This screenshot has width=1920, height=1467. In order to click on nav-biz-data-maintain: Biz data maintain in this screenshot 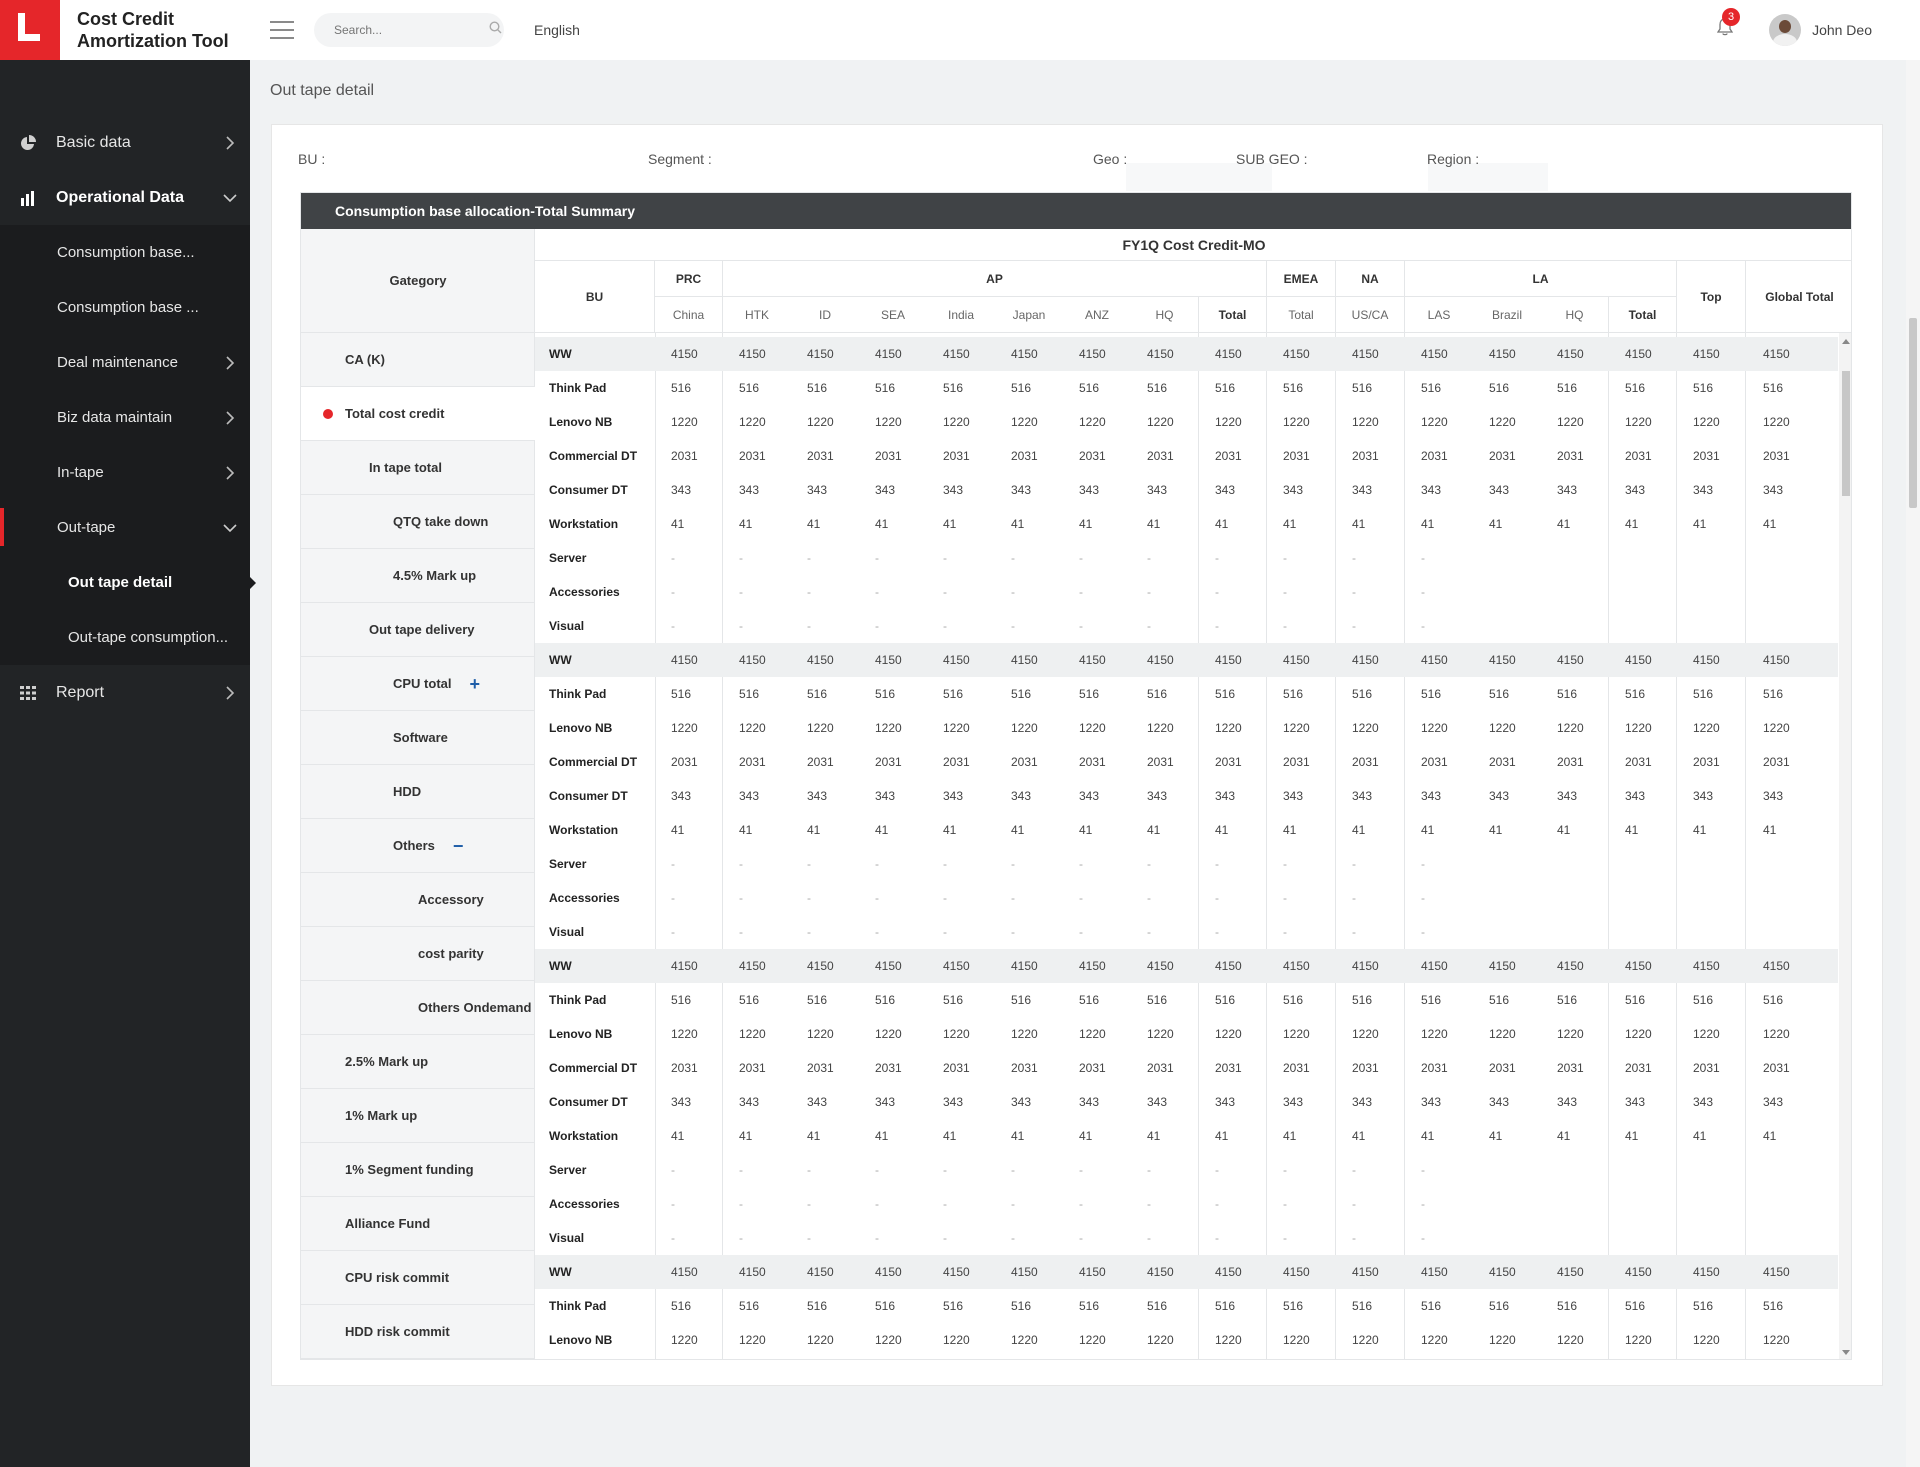, I will do `click(125, 417)`.